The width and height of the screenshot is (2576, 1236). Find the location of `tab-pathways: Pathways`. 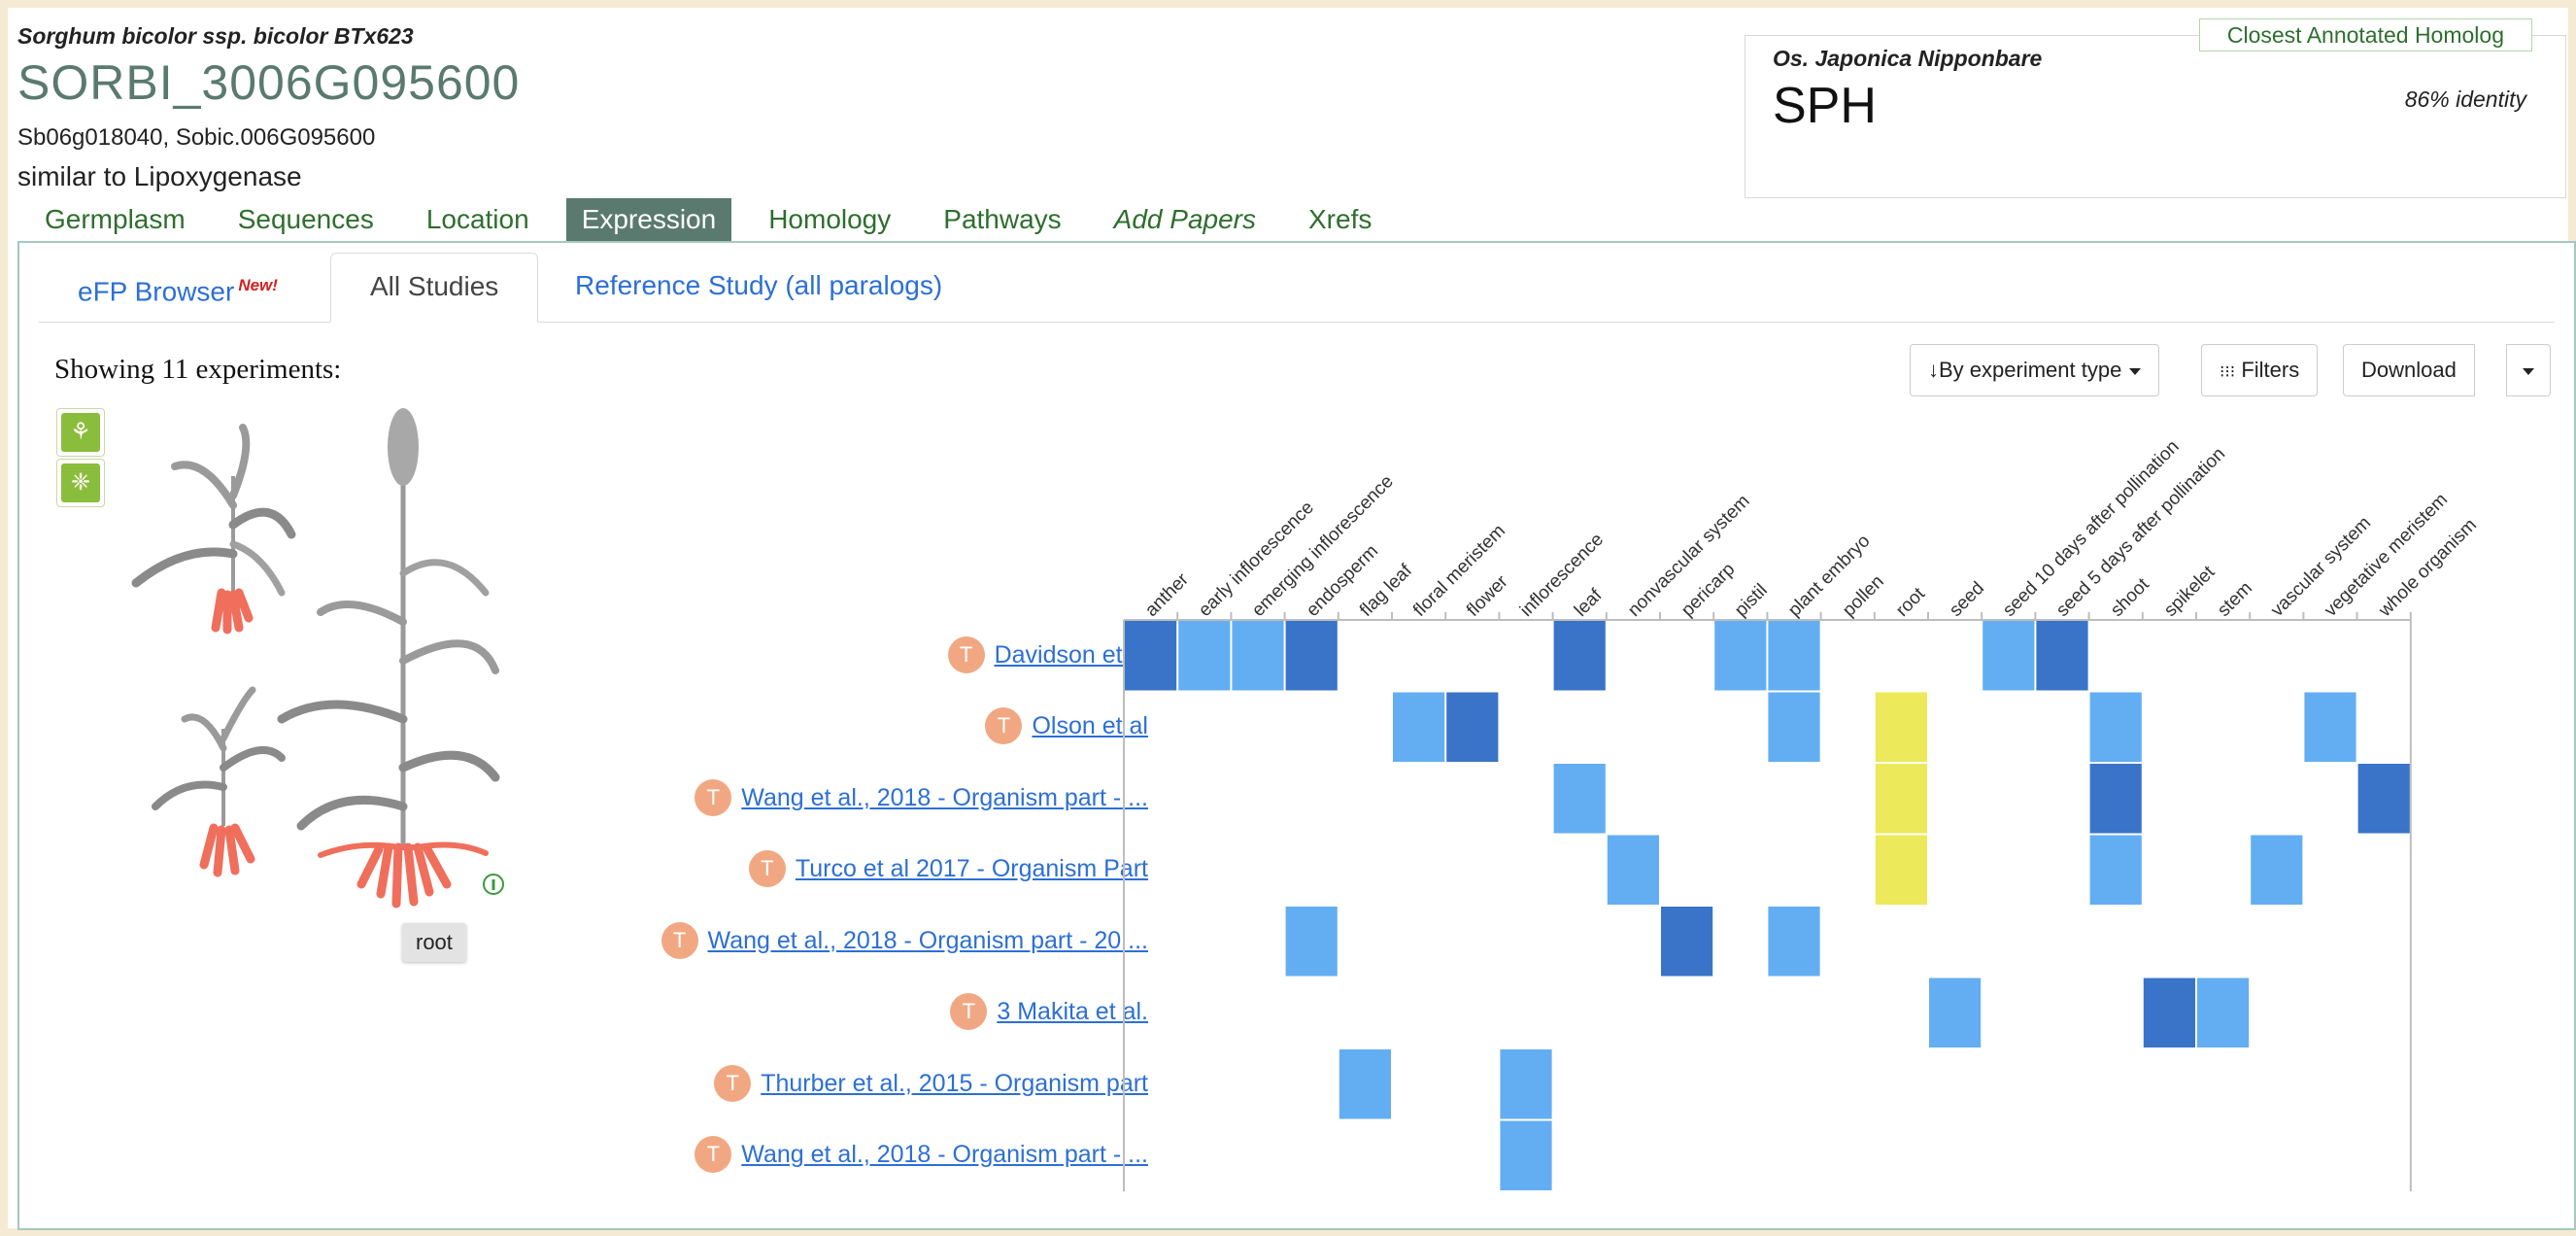

tab-pathways: Pathways is located at coordinates (1002, 219).